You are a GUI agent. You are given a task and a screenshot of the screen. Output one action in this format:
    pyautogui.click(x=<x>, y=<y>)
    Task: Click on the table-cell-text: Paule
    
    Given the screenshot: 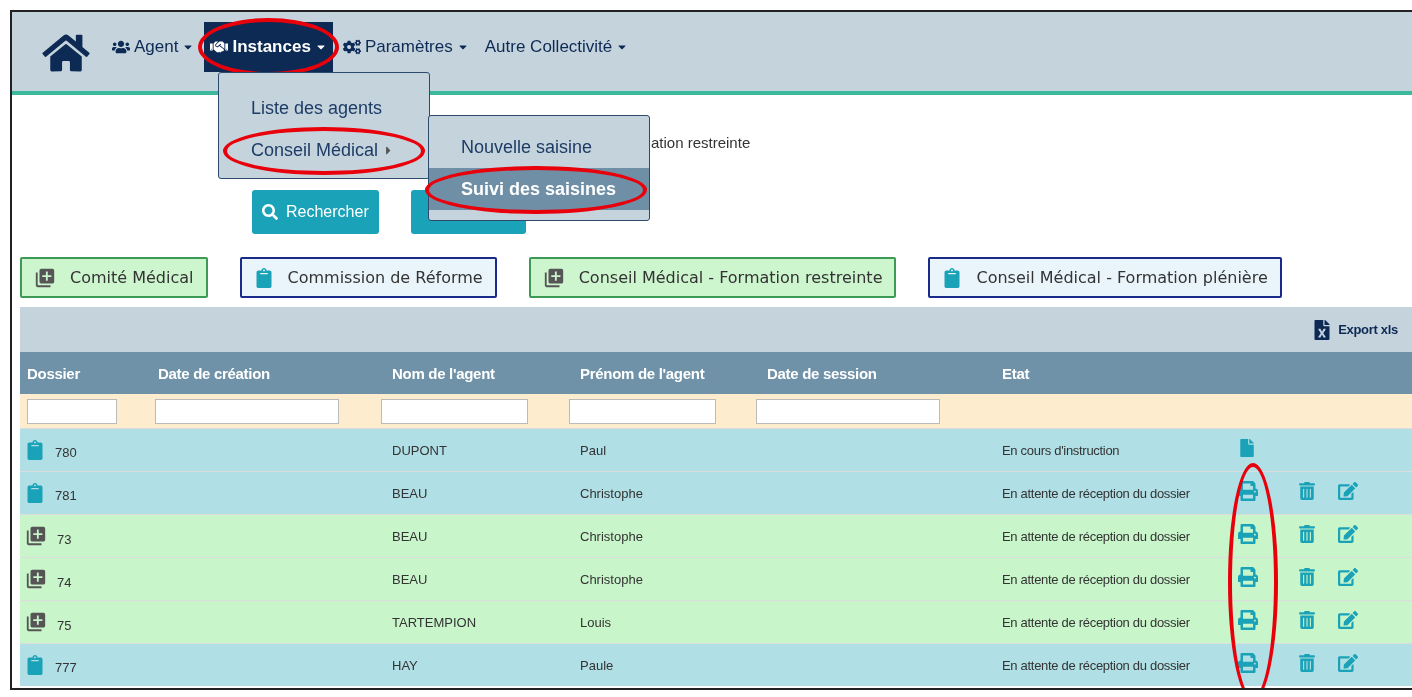 What is the action you would take?
    pyautogui.click(x=597, y=665)
    